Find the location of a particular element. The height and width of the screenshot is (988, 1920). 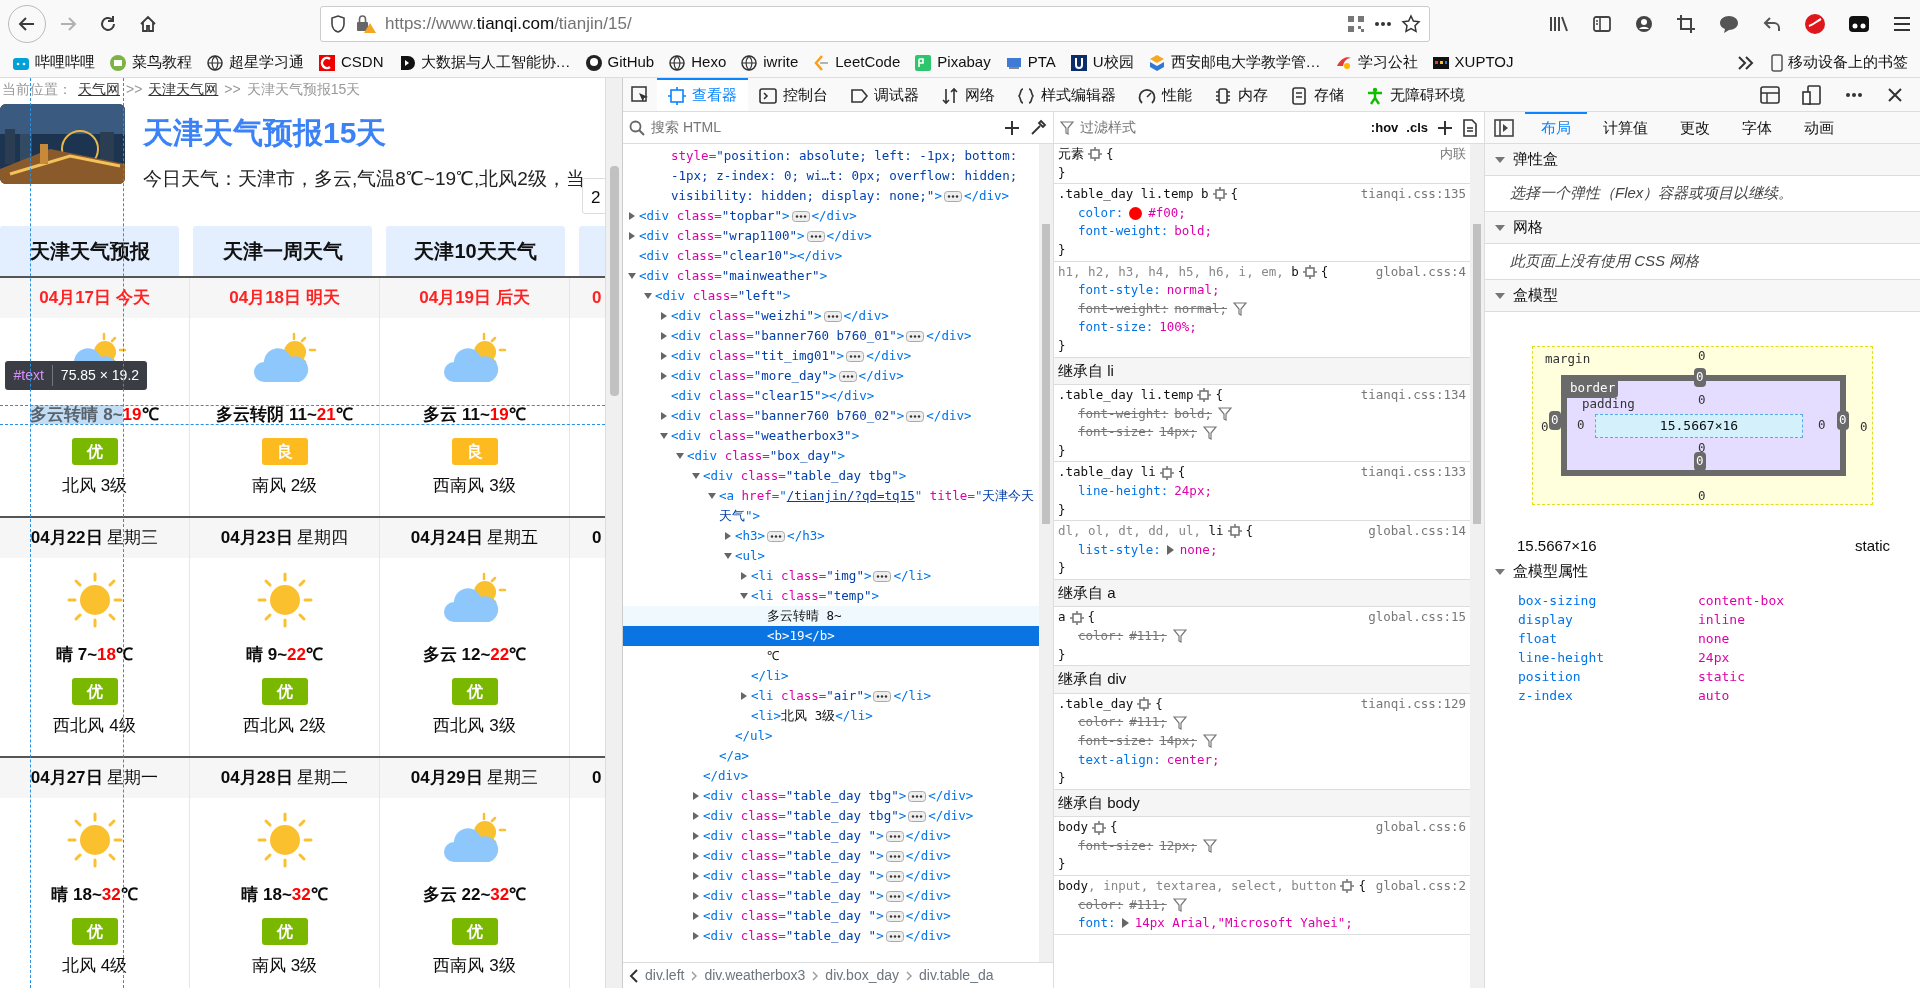

color-swatch is located at coordinates (1136, 213).